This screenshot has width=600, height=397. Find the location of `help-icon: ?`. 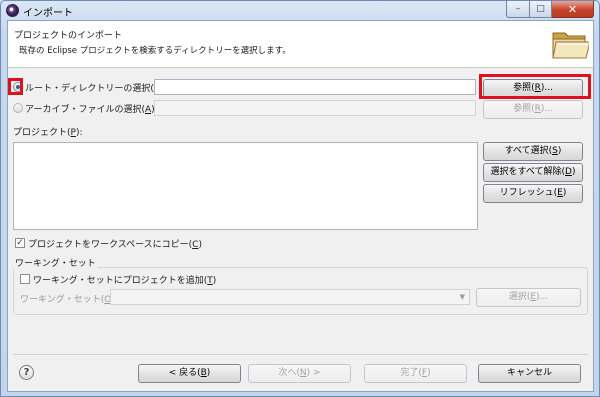

help-icon: ? is located at coordinates (26, 372).